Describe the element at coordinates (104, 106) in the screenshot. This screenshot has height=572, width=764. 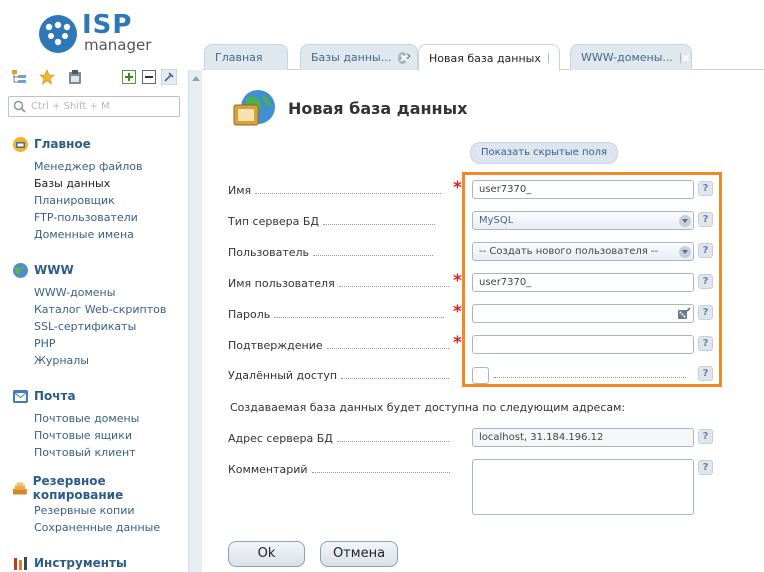
I see `search-input` at that location.